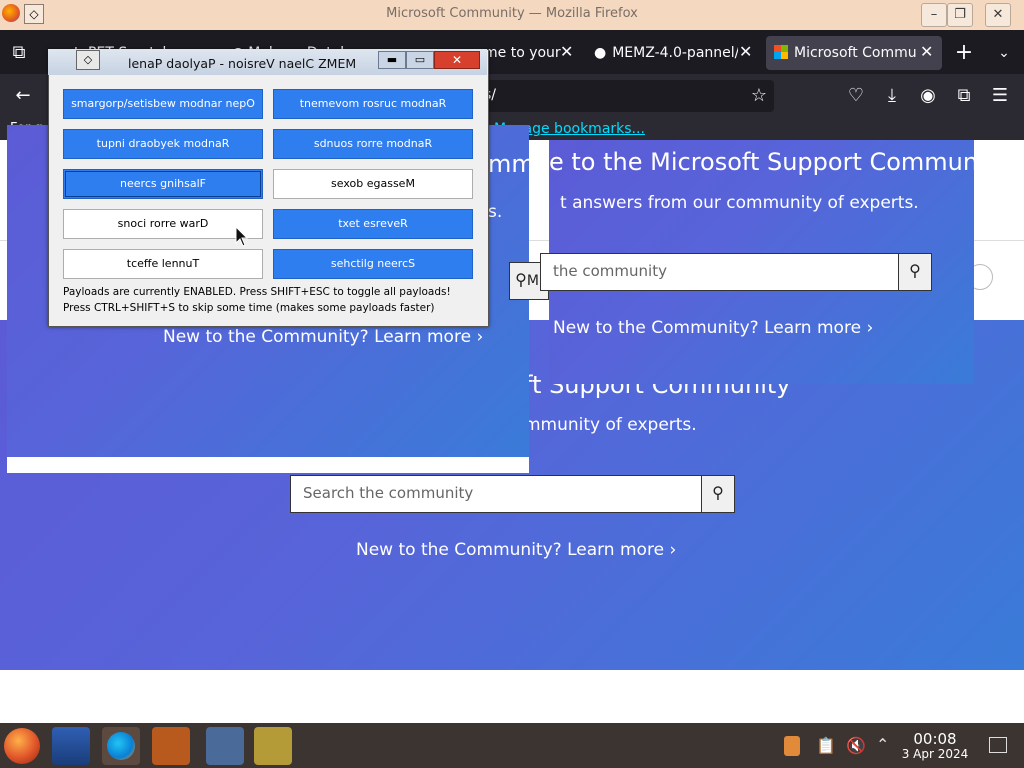 This screenshot has height=768, width=1024. Describe the element at coordinates (928, 96) in the screenshot. I see `account-icon: ◉` at that location.